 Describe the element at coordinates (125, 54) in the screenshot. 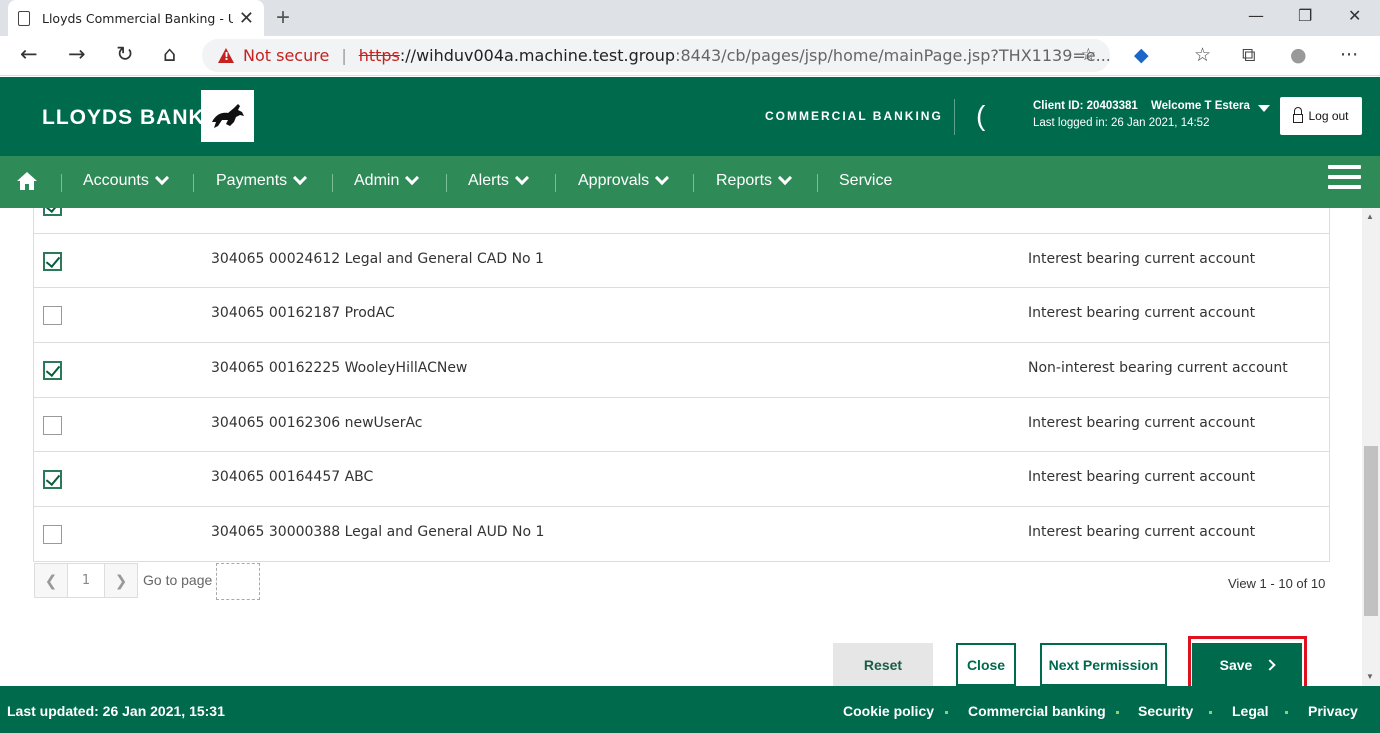

I see `reload-icon: ↻` at that location.